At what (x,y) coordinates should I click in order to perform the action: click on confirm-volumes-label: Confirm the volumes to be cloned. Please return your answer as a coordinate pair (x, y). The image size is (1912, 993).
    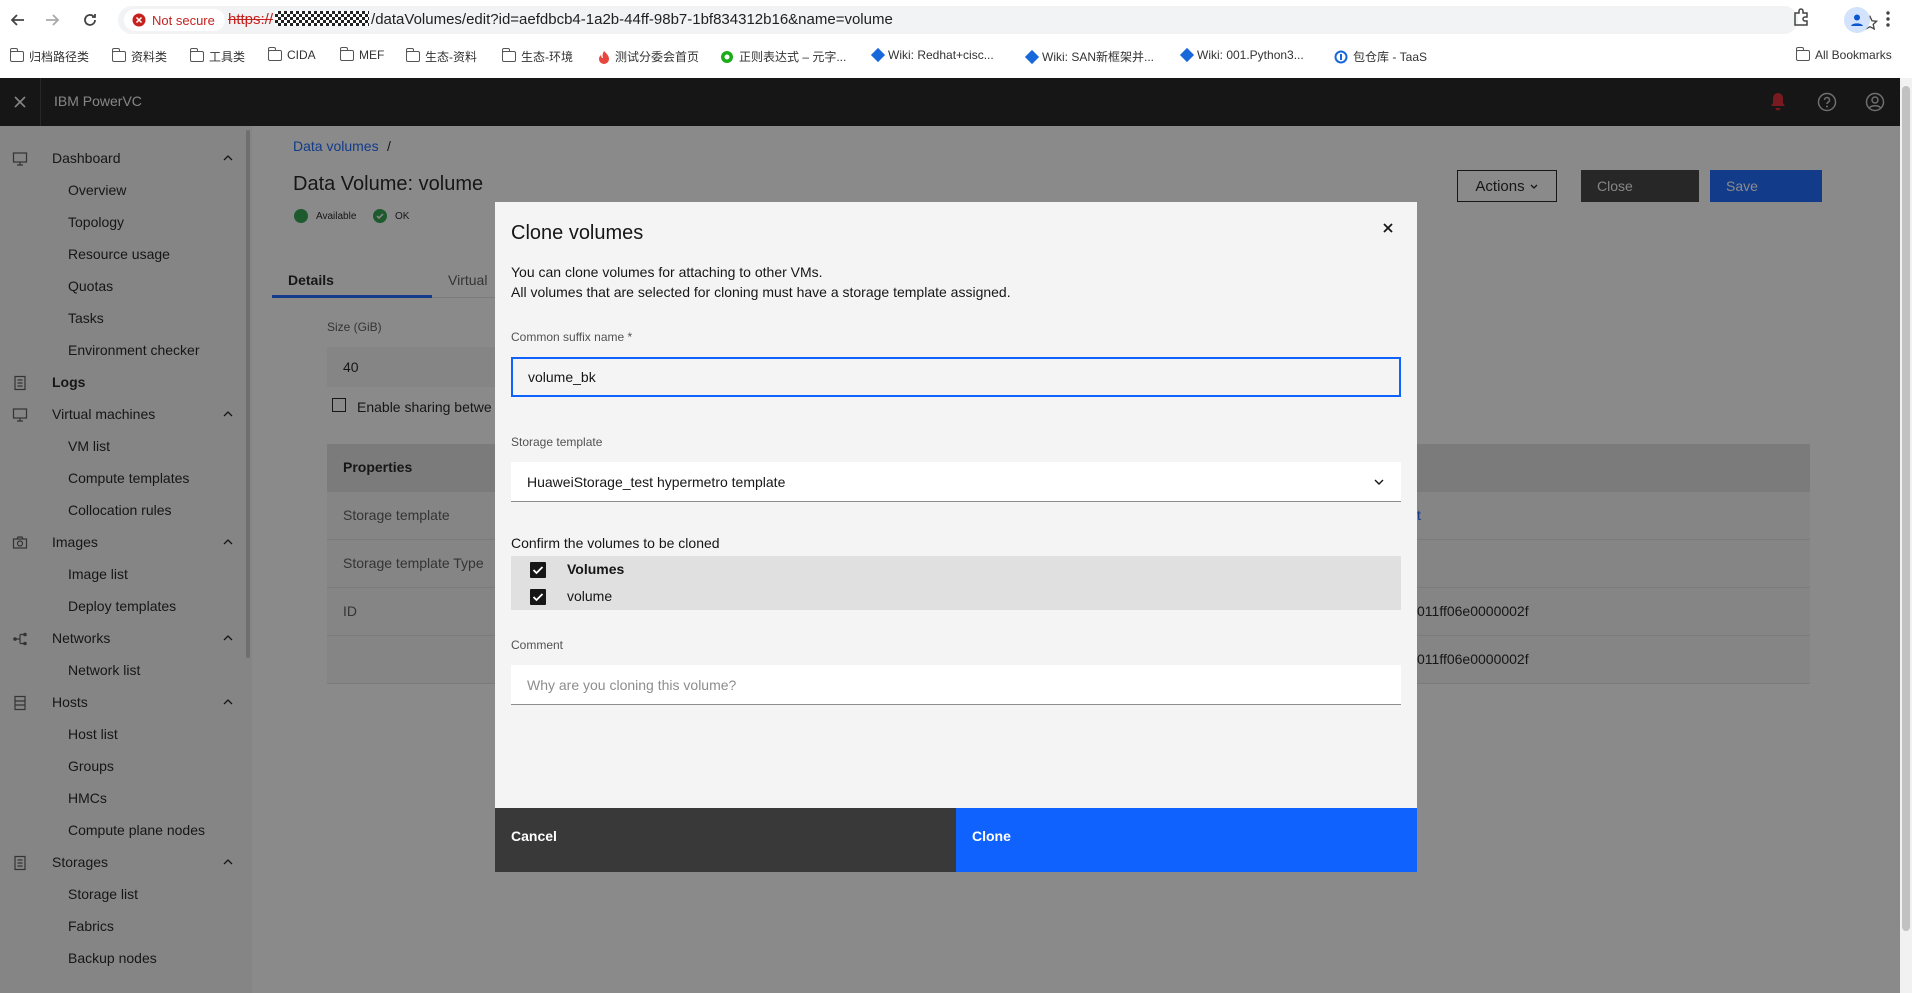
    Looking at the image, I should click on (615, 543).